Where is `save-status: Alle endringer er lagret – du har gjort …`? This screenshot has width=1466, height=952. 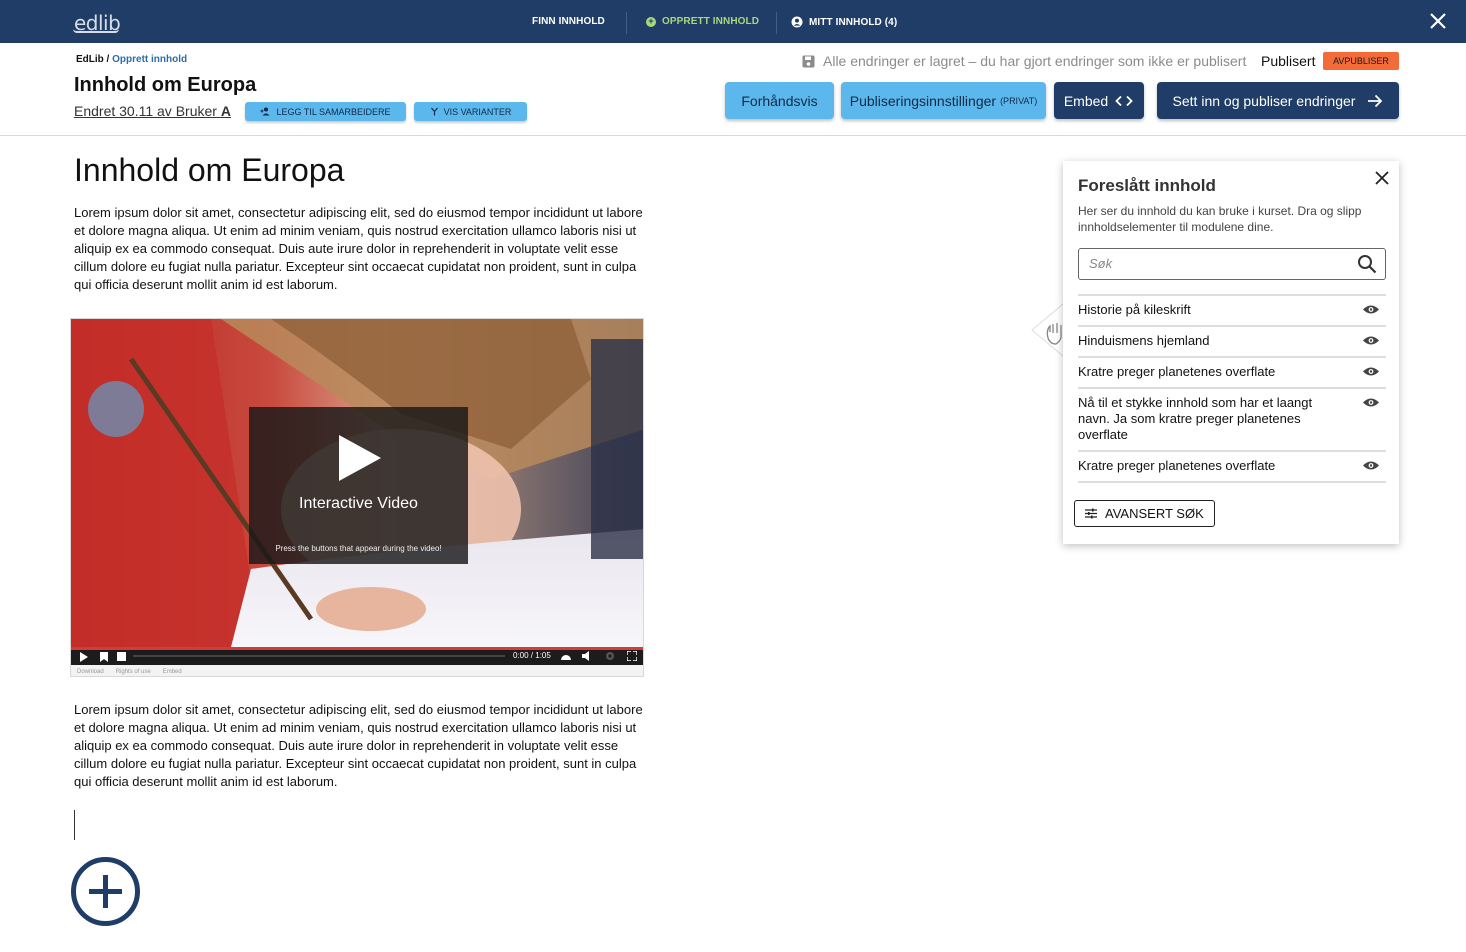
save-status: Alle endringer er lagret – du har gjort … is located at coordinates (1024, 61).